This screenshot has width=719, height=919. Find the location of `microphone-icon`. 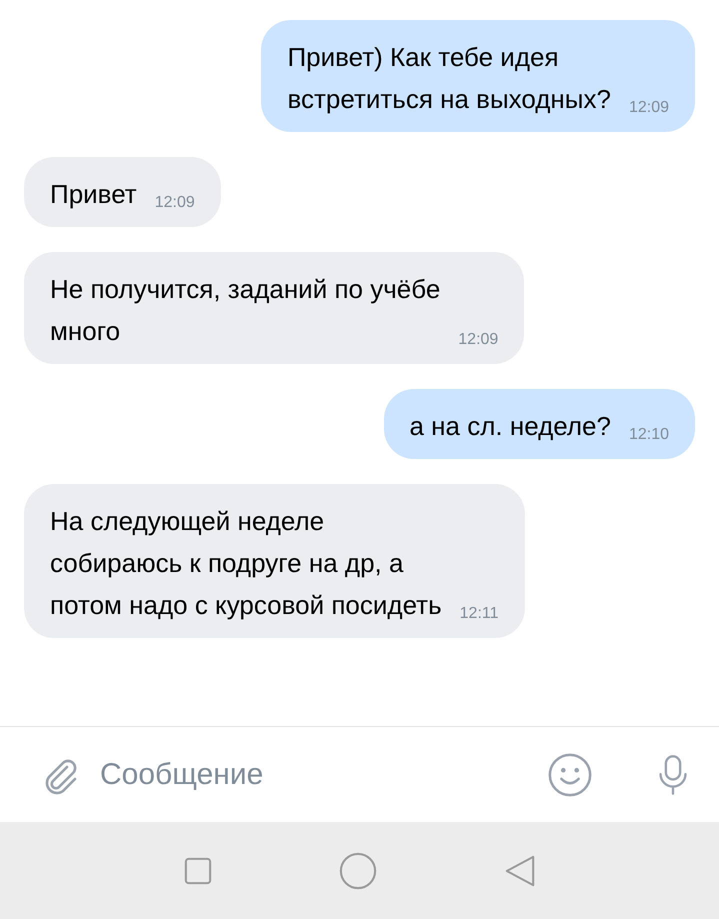

microphone-icon is located at coordinates (673, 774).